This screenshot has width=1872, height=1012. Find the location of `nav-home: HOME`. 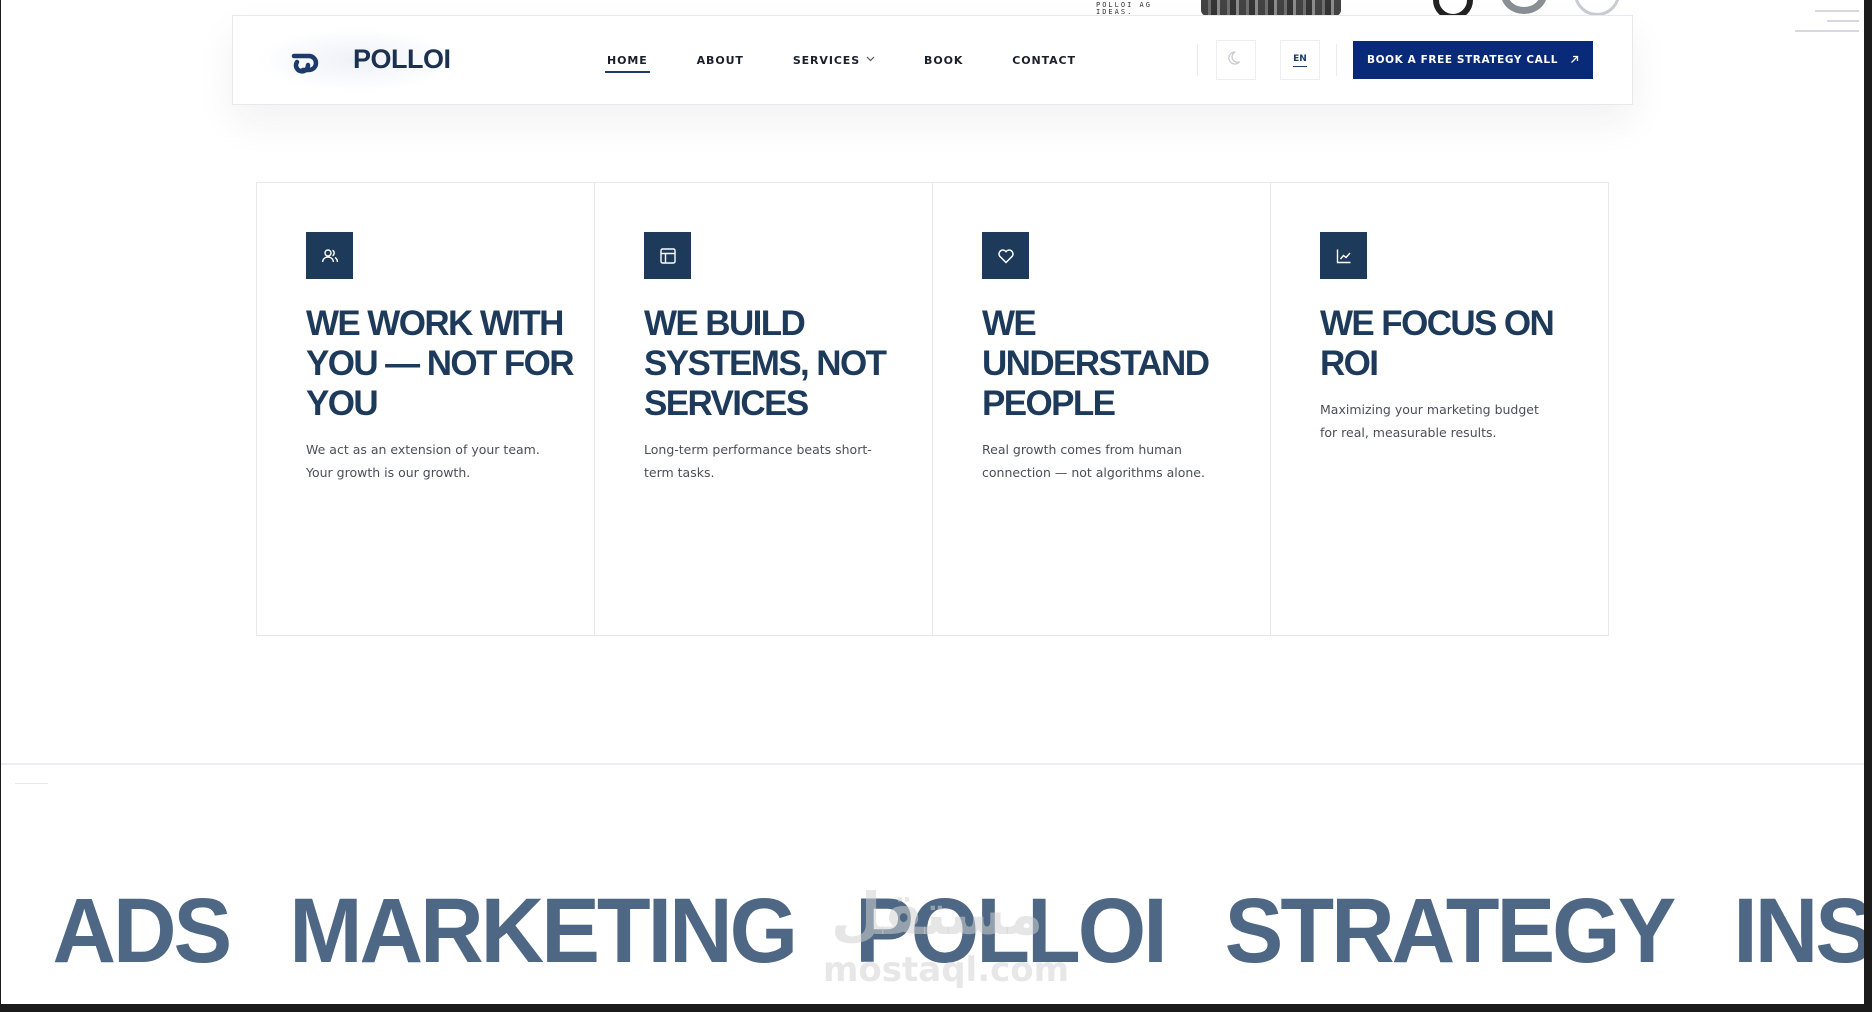

nav-home: HOME is located at coordinates (627, 63).